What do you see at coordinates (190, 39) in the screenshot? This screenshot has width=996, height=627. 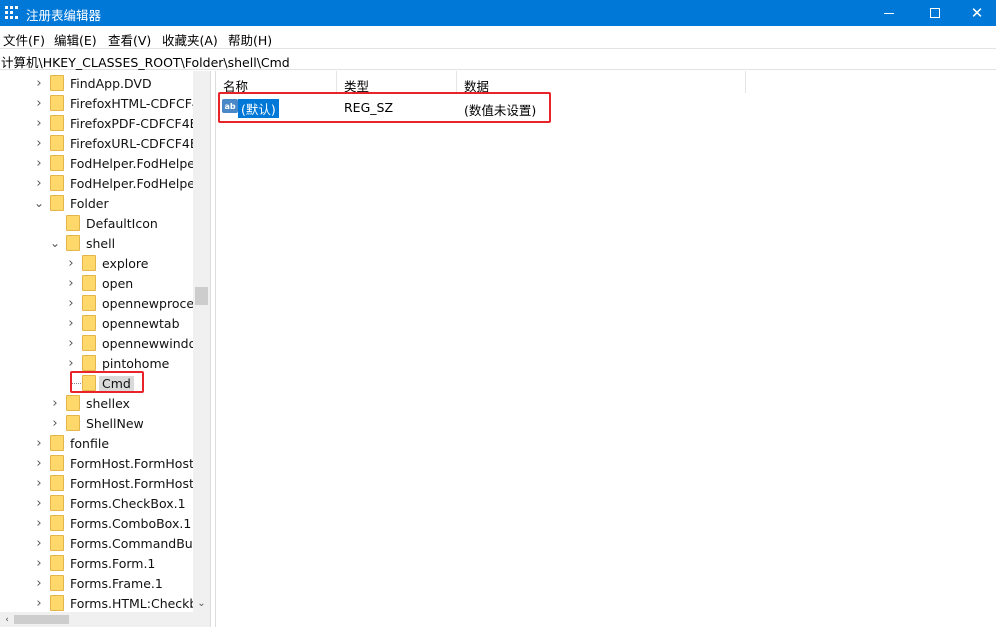 I see `menu-favorites: 收藏夹(A)` at bounding box center [190, 39].